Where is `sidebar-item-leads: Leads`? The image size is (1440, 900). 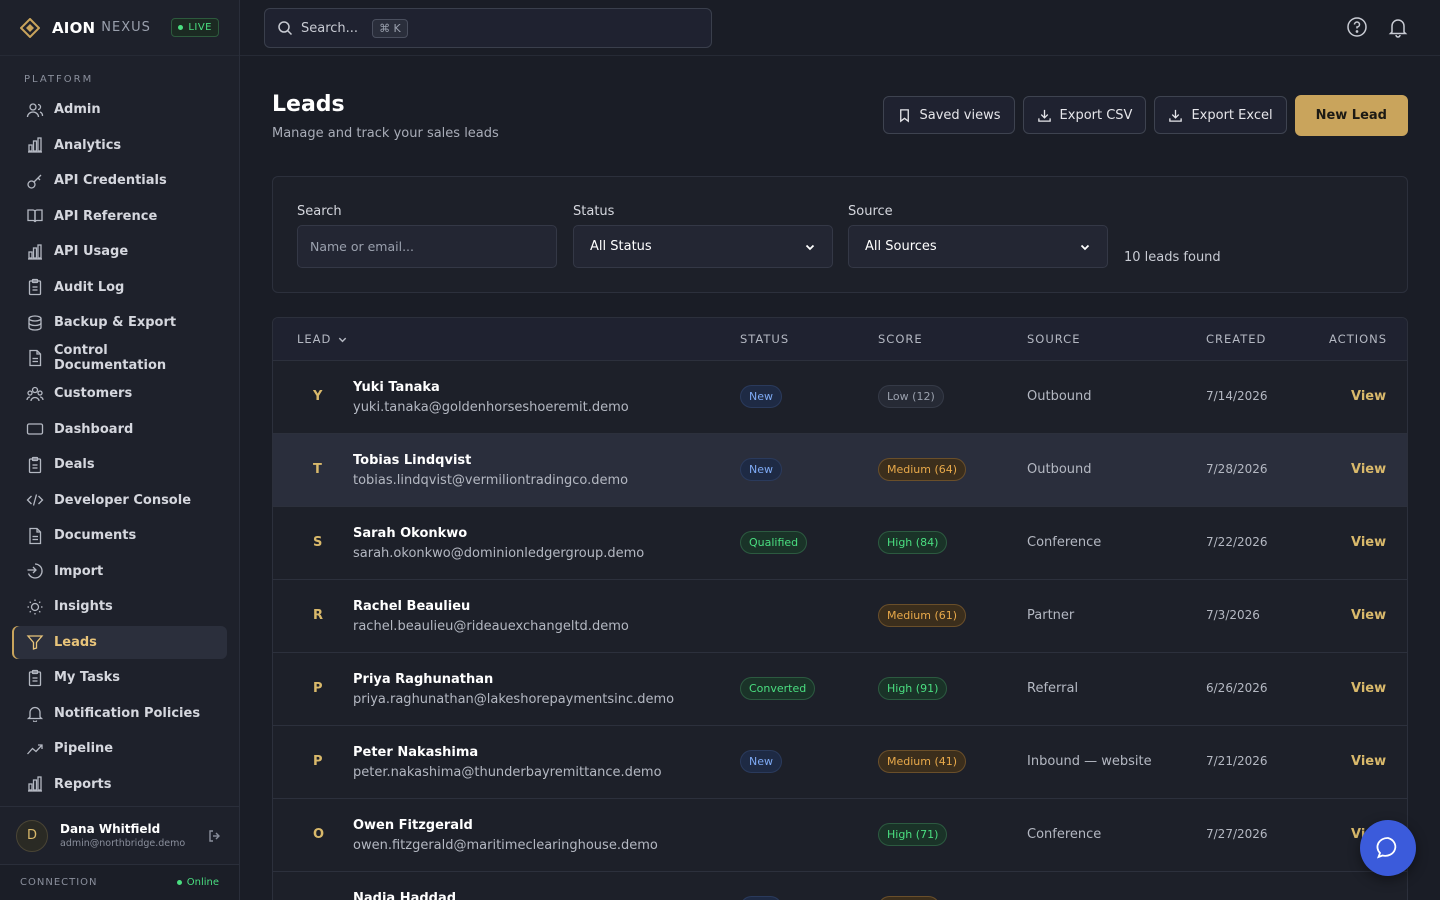
sidebar-item-leads: Leads is located at coordinates (119, 642).